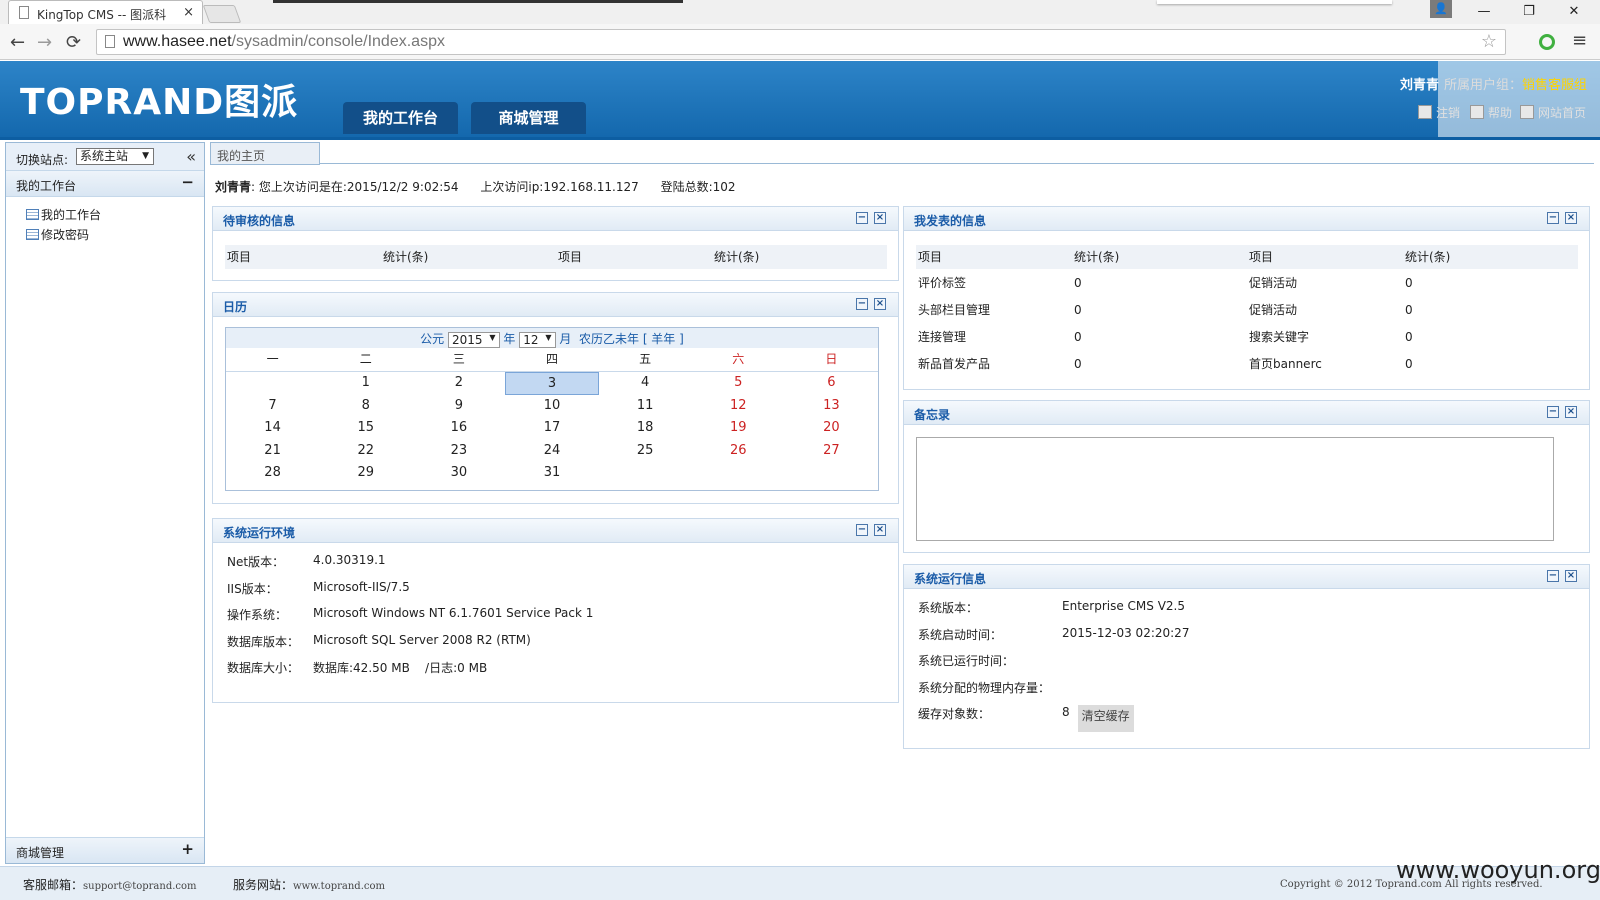  Describe the element at coordinates (645, 473) in the screenshot. I see `calendar-day` at that location.